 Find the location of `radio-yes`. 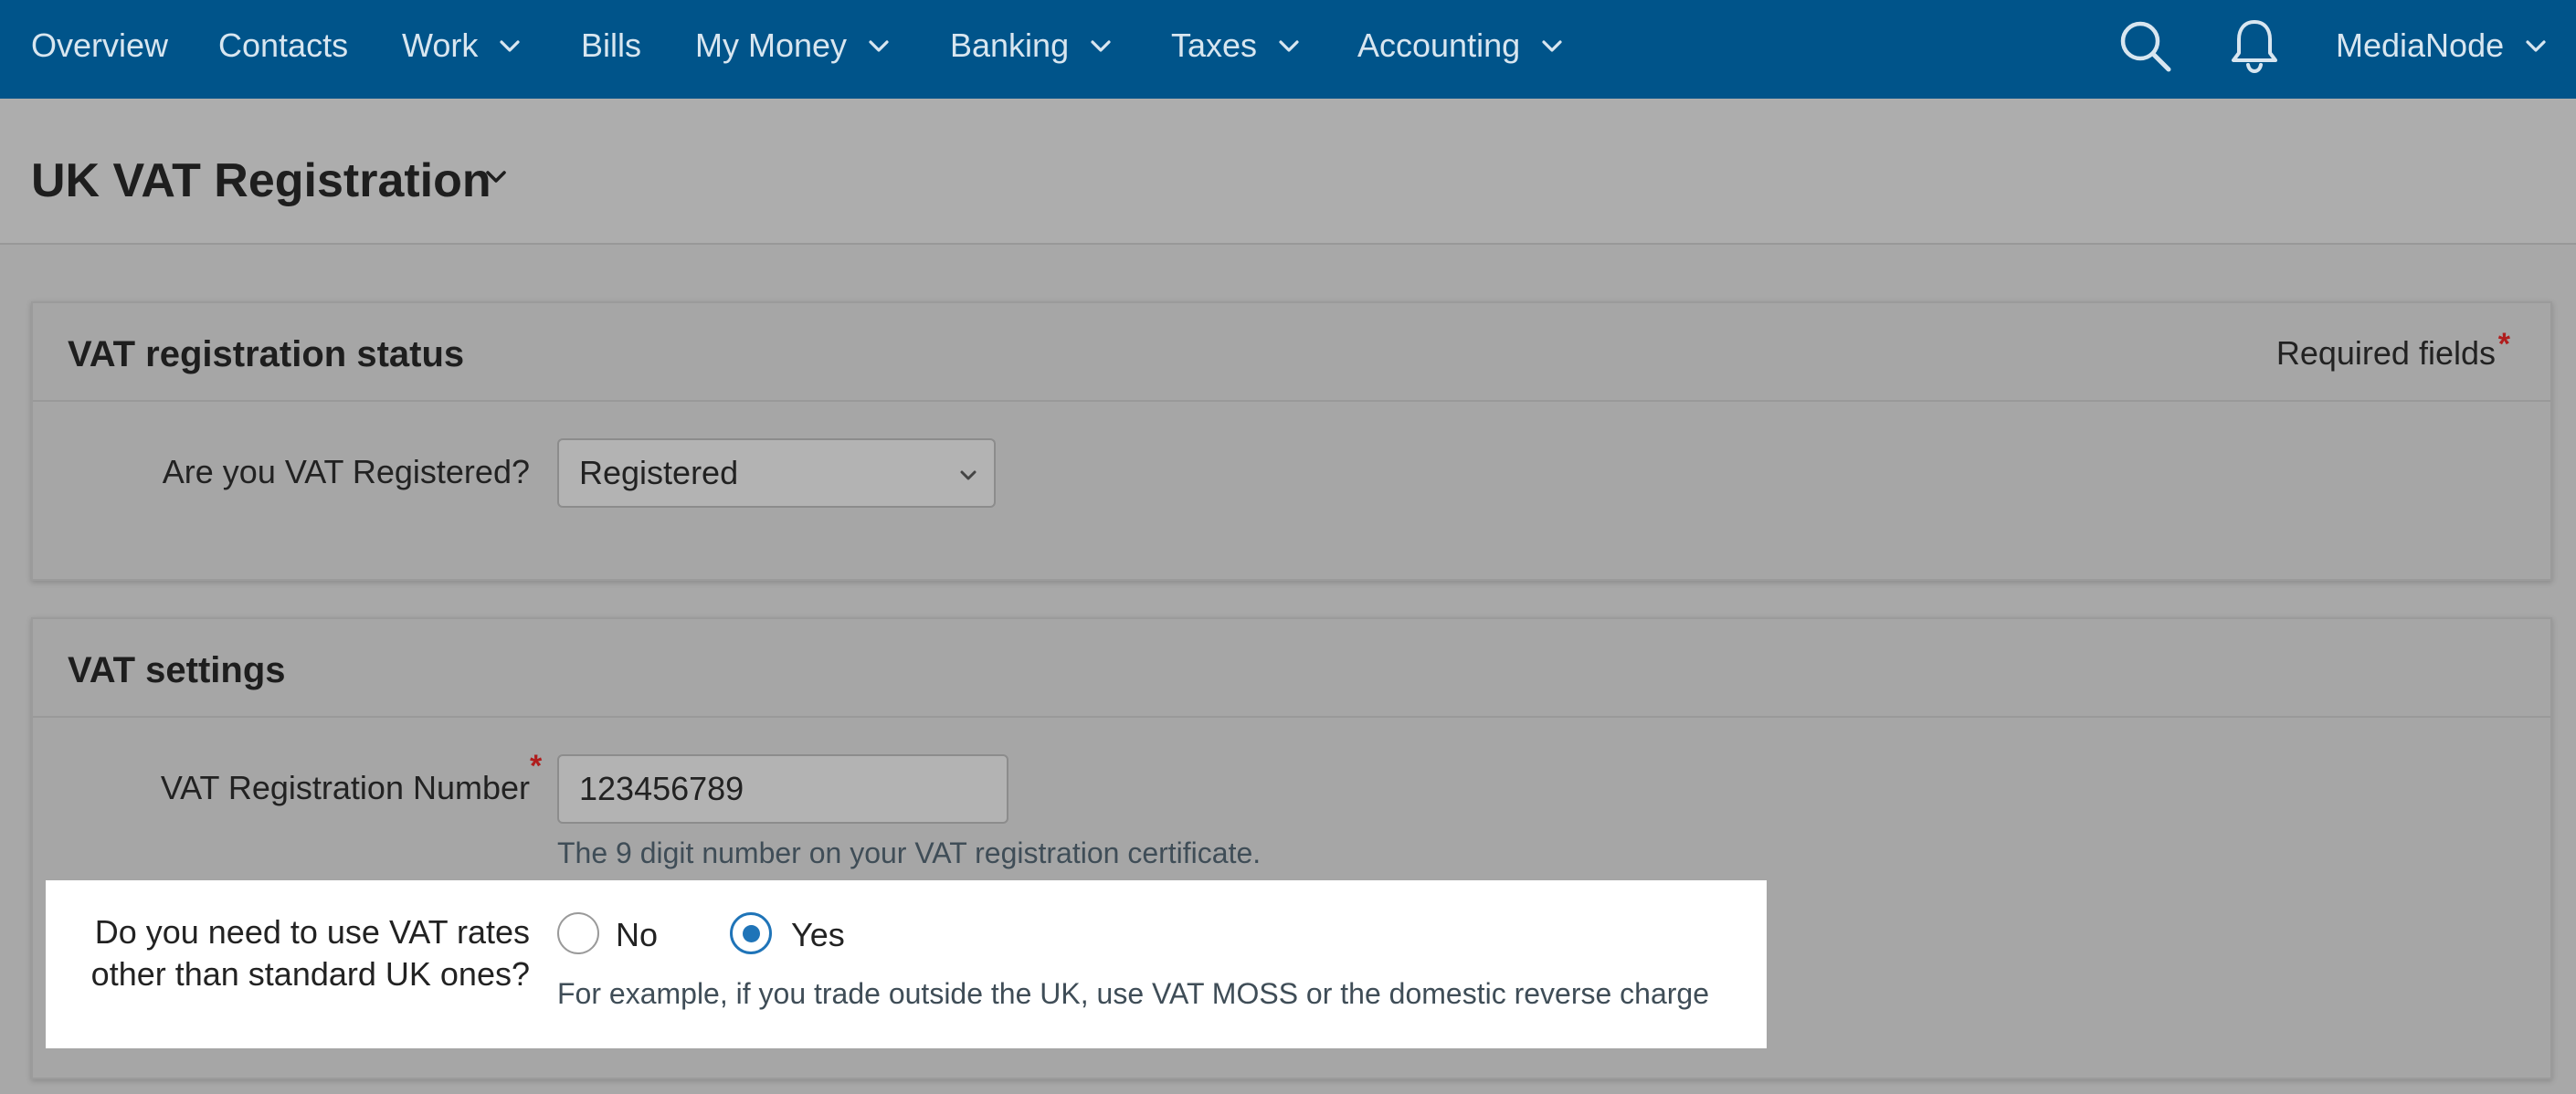

radio-yes is located at coordinates (751, 933).